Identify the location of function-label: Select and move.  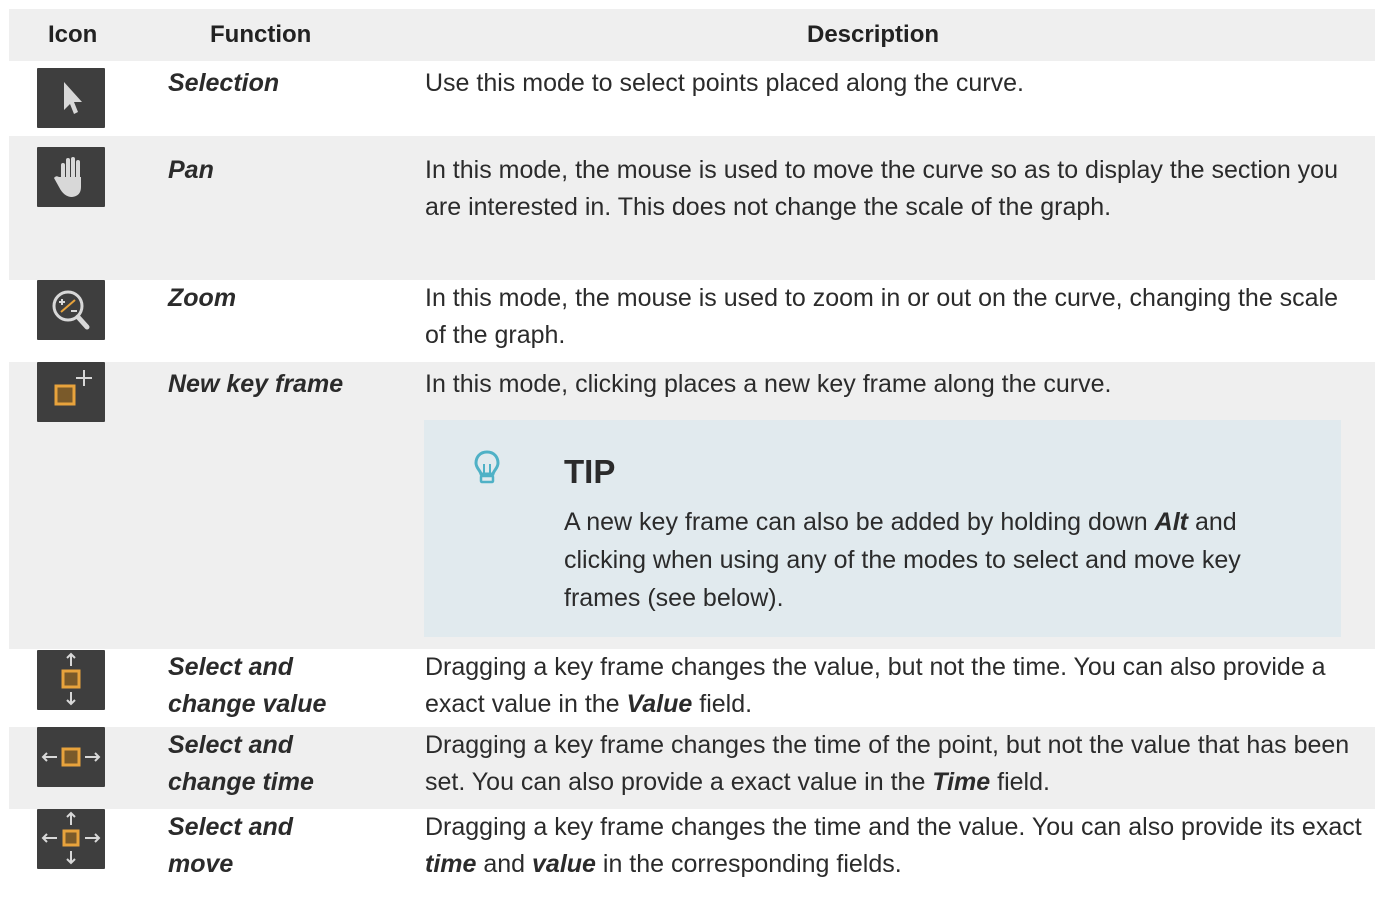
(231, 845).